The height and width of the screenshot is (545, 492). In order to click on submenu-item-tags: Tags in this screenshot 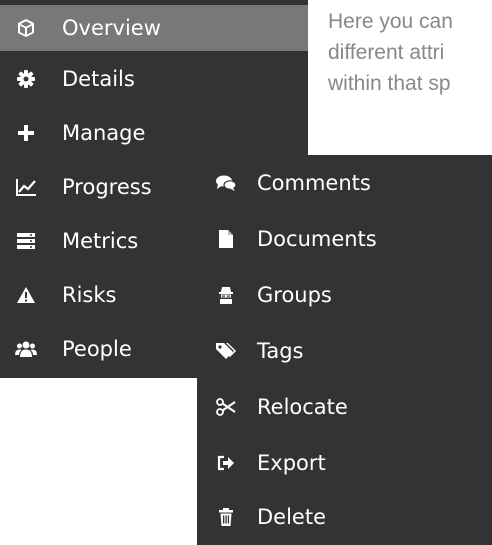, I will do `click(344, 351)`.